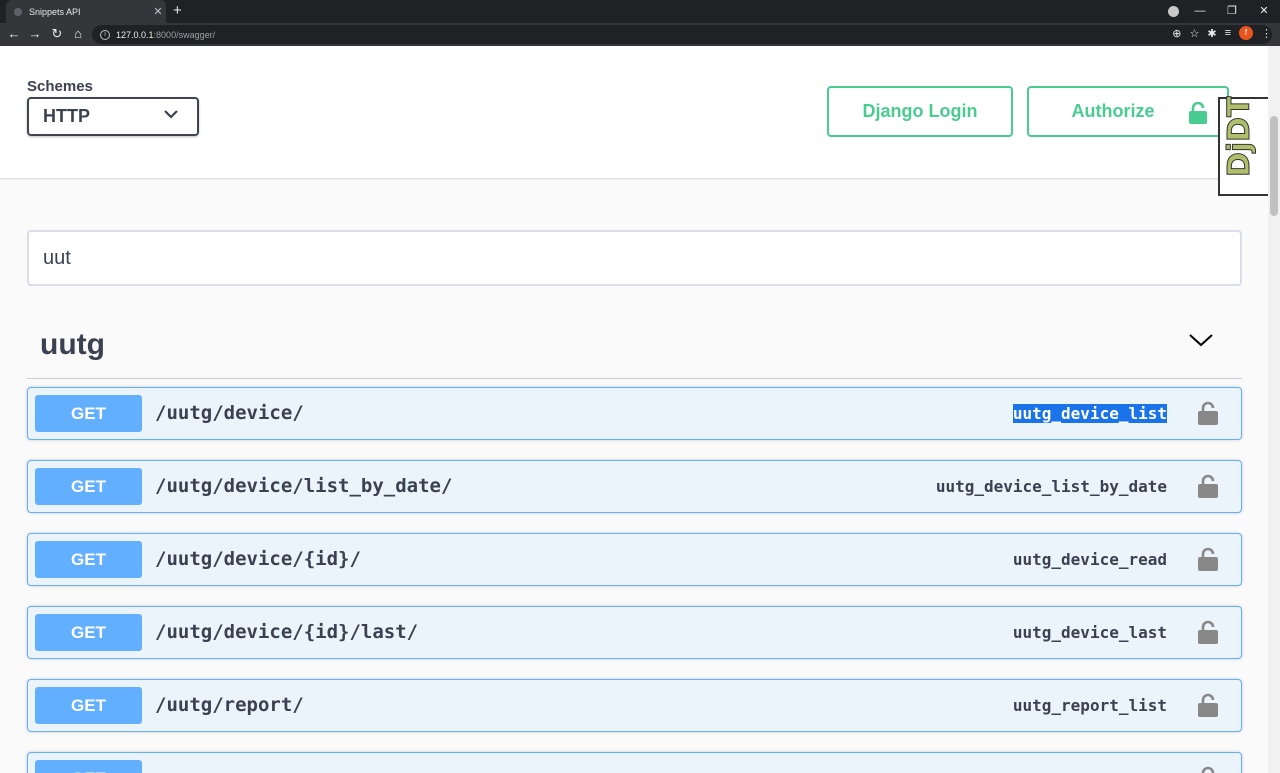 The width and height of the screenshot is (1280, 773). What do you see at coordinates (634, 347) in the screenshot?
I see `tag-section-header: uutg` at bounding box center [634, 347].